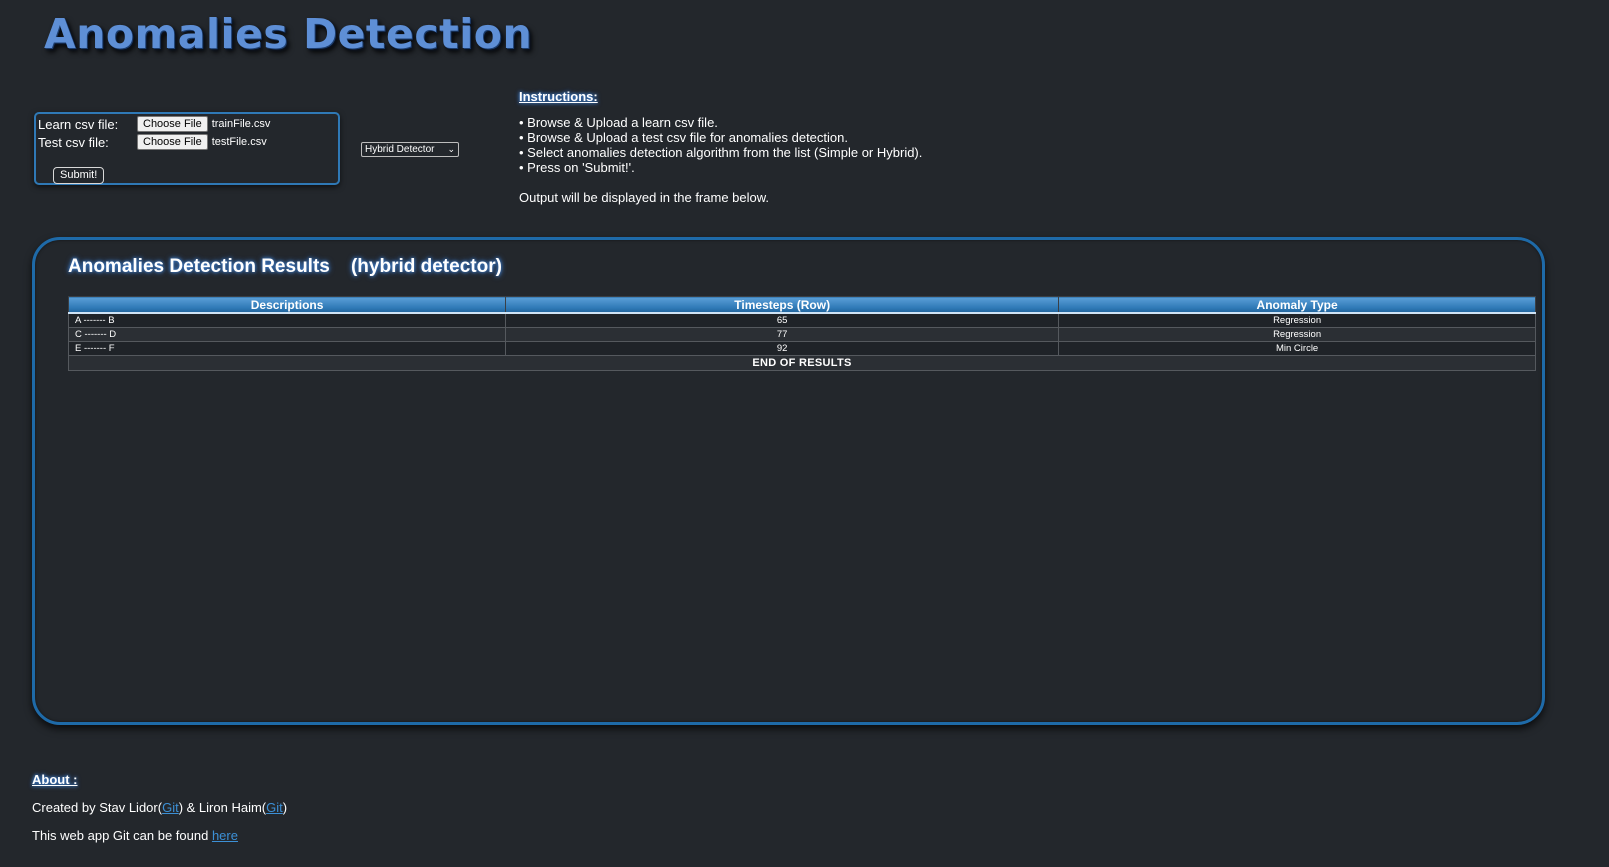 The height and width of the screenshot is (867, 1609). I want to click on learn-choose-file-button: Choose File, so click(172, 124).